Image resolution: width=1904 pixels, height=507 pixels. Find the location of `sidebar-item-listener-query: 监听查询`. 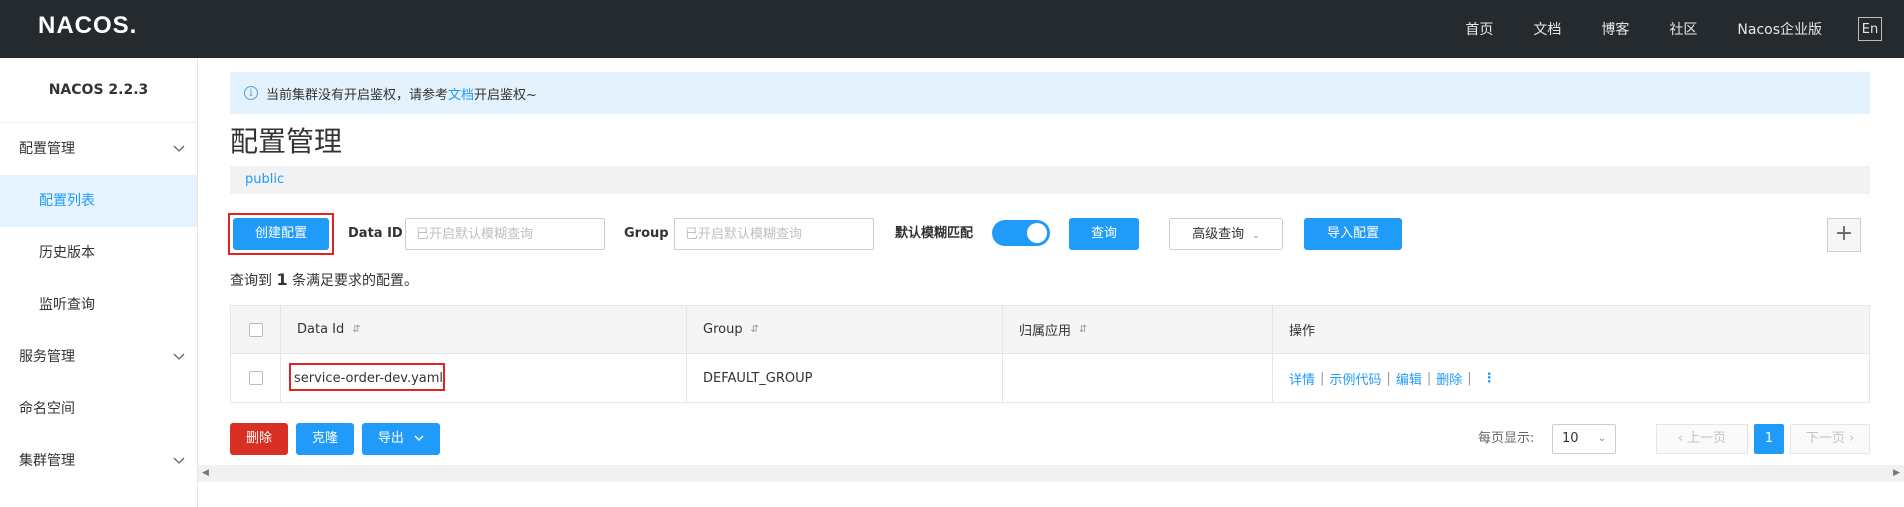

sidebar-item-listener-query: 监听查询 is located at coordinates (98, 305).